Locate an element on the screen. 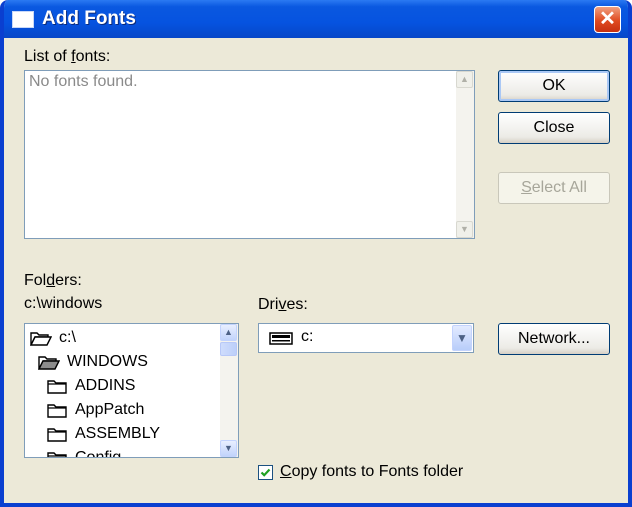  folders-scrollbar: ▲ ▼ is located at coordinates (229, 390).